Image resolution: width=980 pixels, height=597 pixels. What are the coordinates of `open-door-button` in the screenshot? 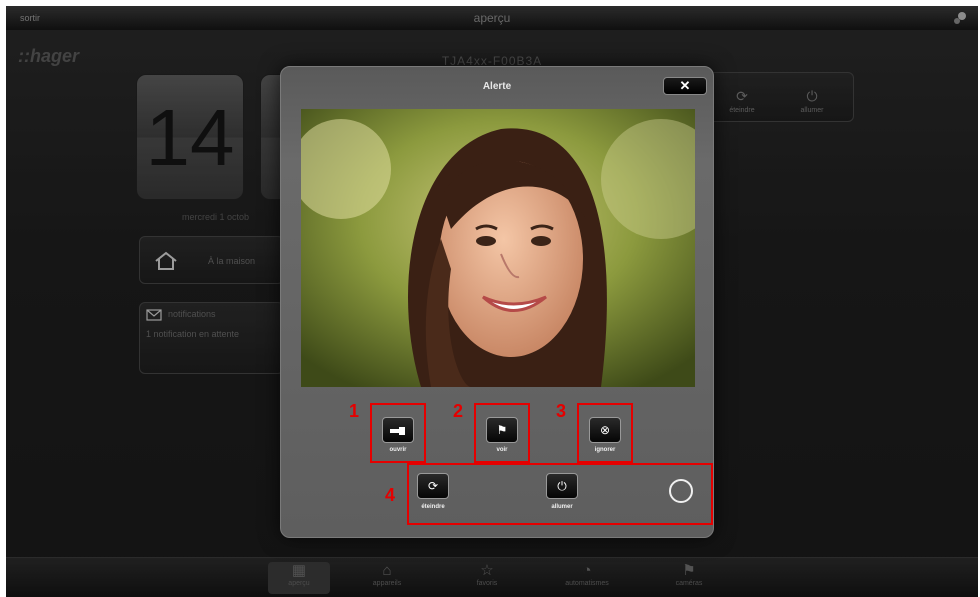 It's located at (398, 430).